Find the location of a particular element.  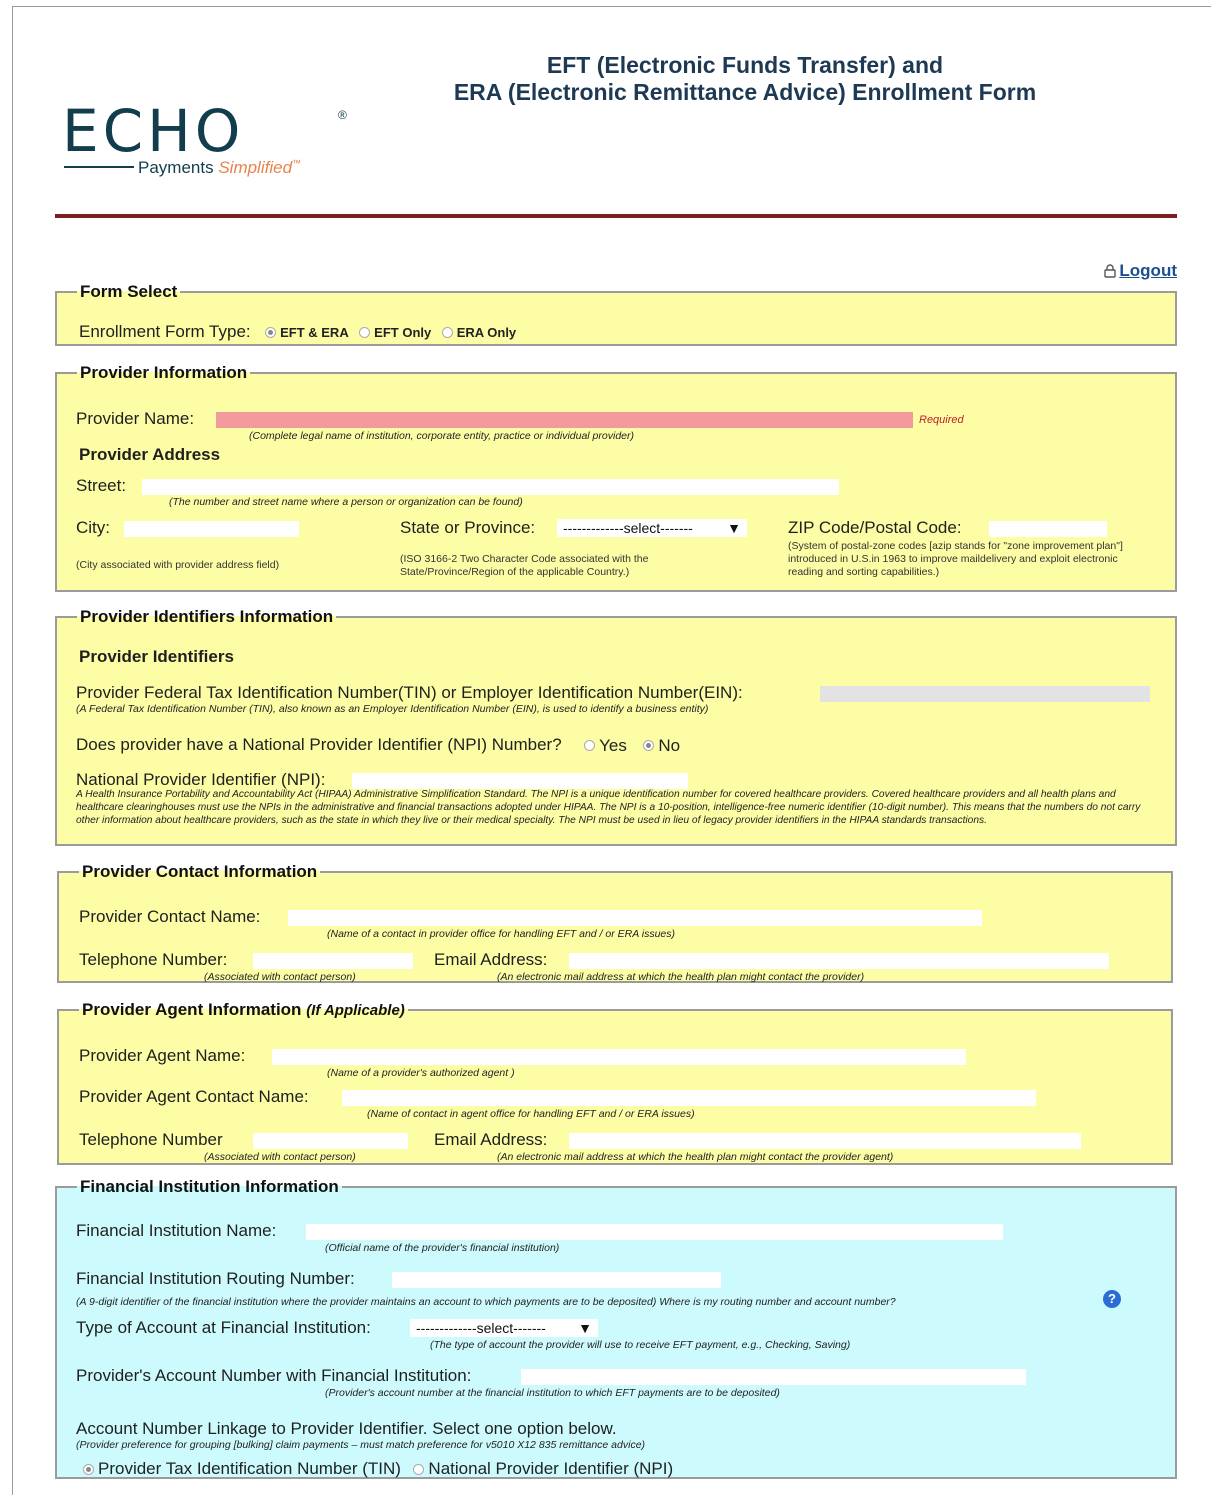

provider-name-label: Provider Name: is located at coordinates (135, 418).